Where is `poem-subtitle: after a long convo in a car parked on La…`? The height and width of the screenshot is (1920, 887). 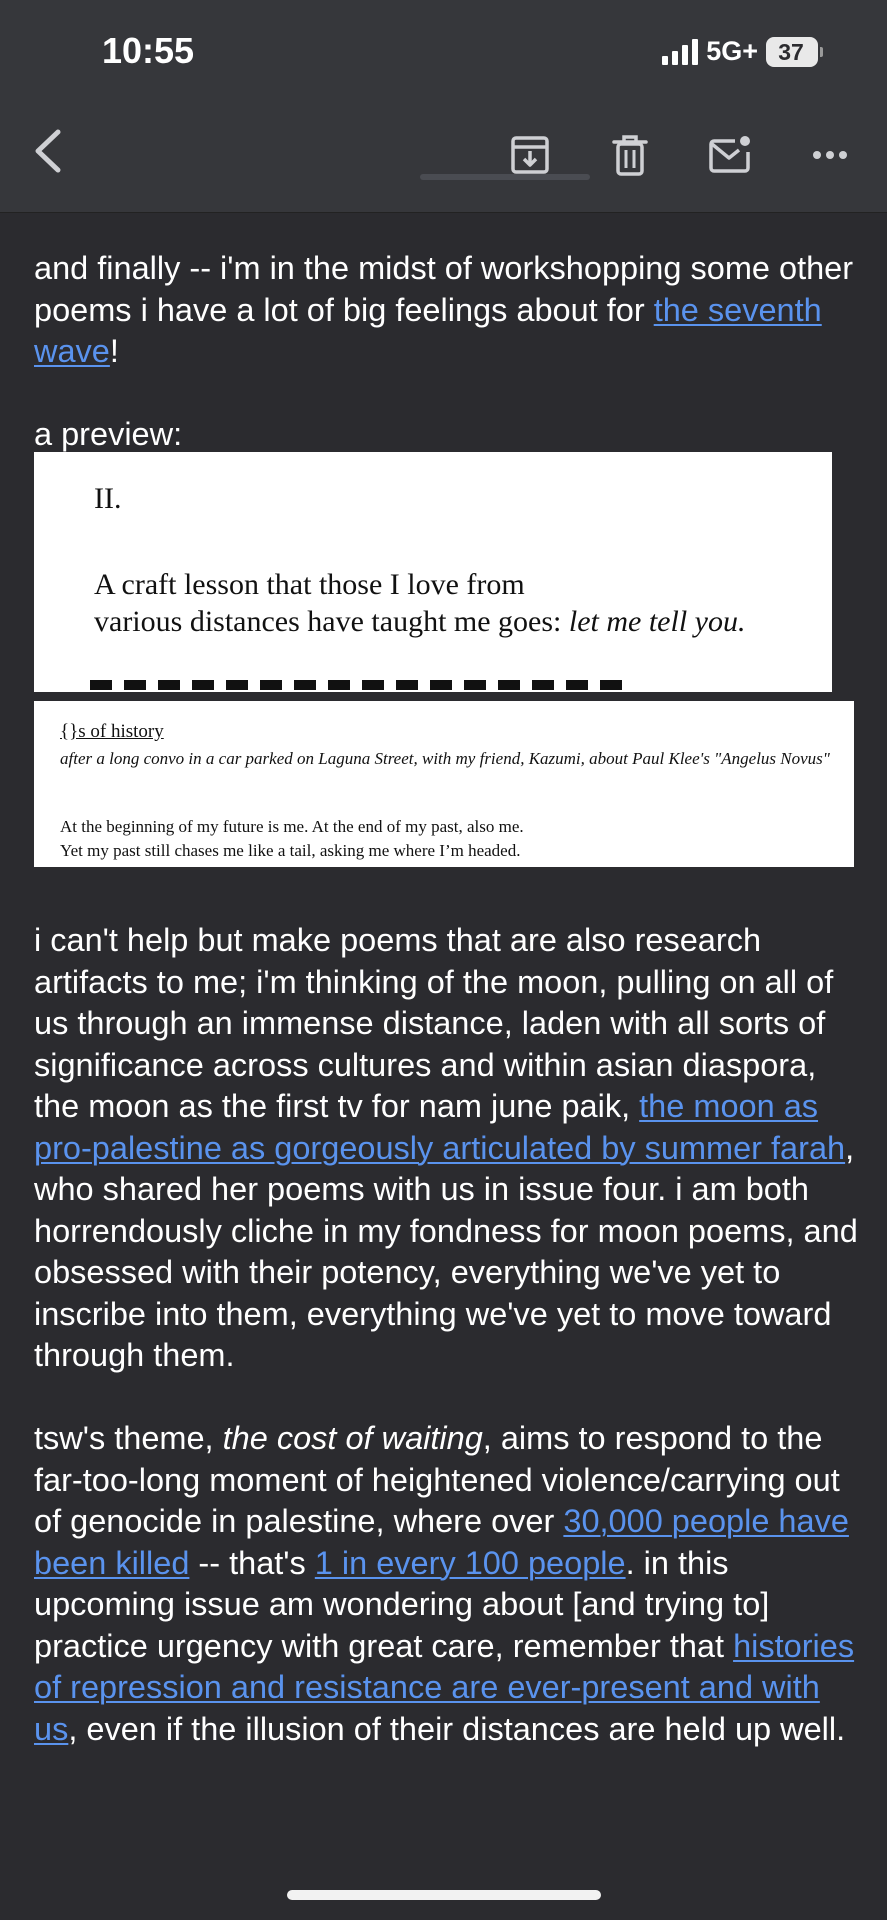 poem-subtitle: after a long convo in a car parked on La… is located at coordinates (445, 758).